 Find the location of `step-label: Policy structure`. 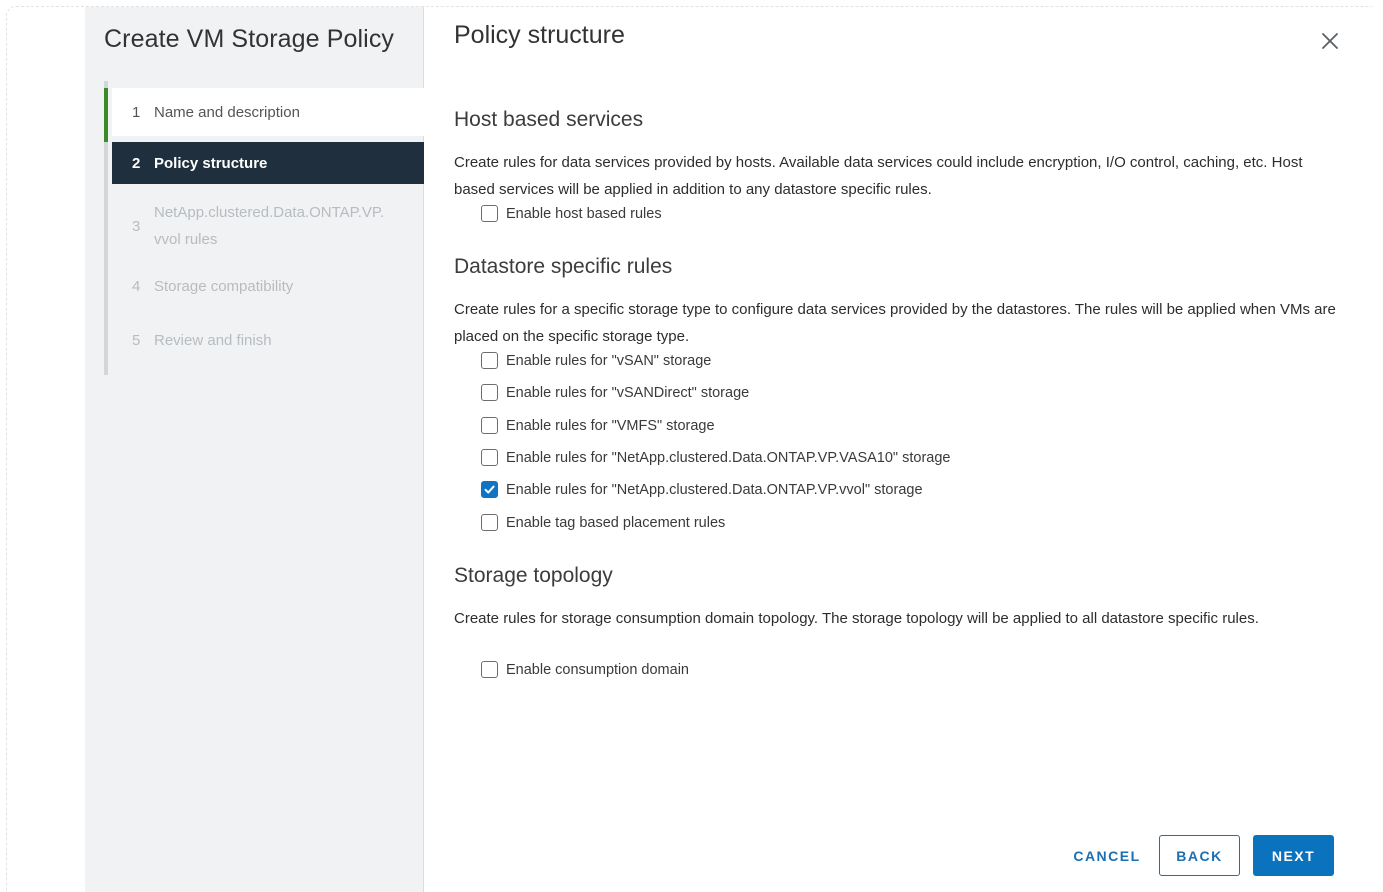

step-label: Policy structure is located at coordinates (211, 163).